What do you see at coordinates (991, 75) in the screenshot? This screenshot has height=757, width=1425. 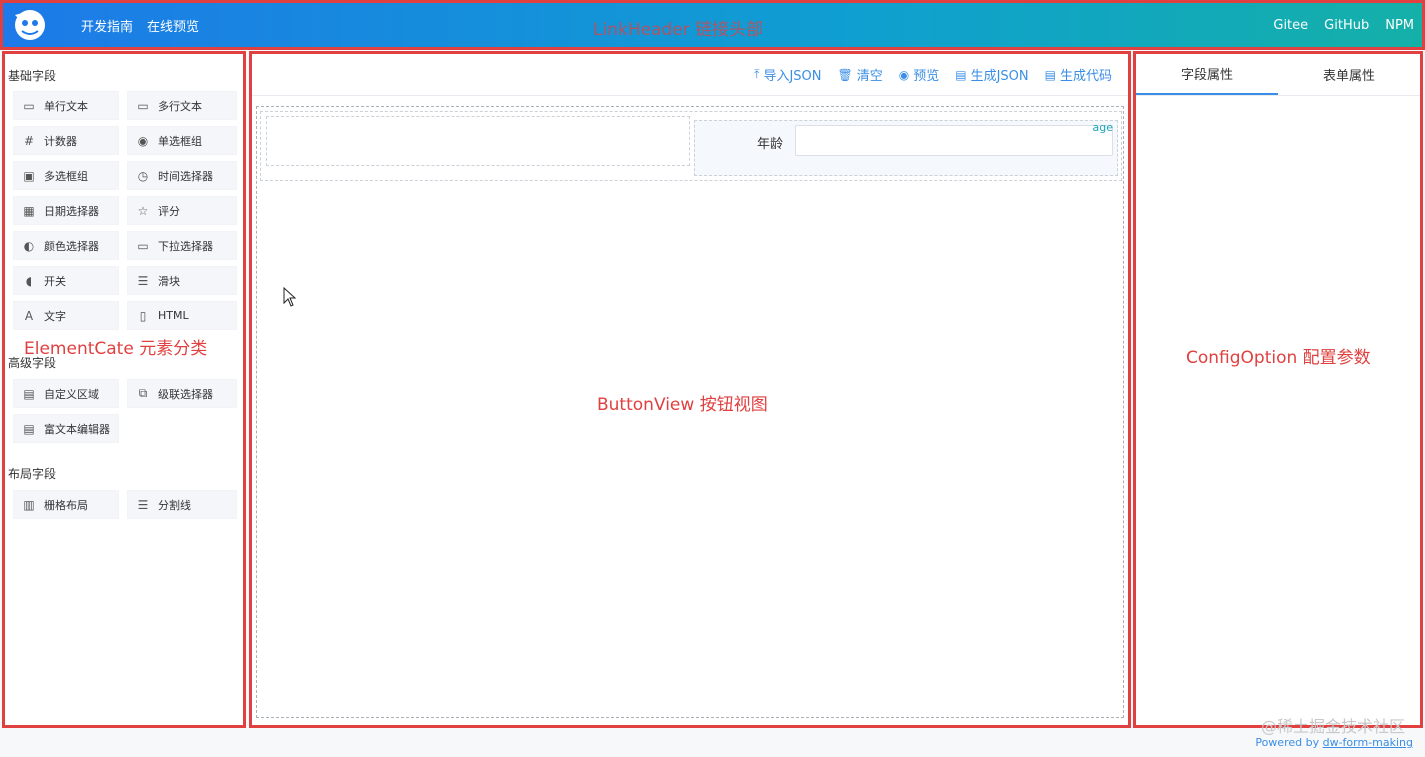 I see `generate-json-button: ▤ 生成JSON` at bounding box center [991, 75].